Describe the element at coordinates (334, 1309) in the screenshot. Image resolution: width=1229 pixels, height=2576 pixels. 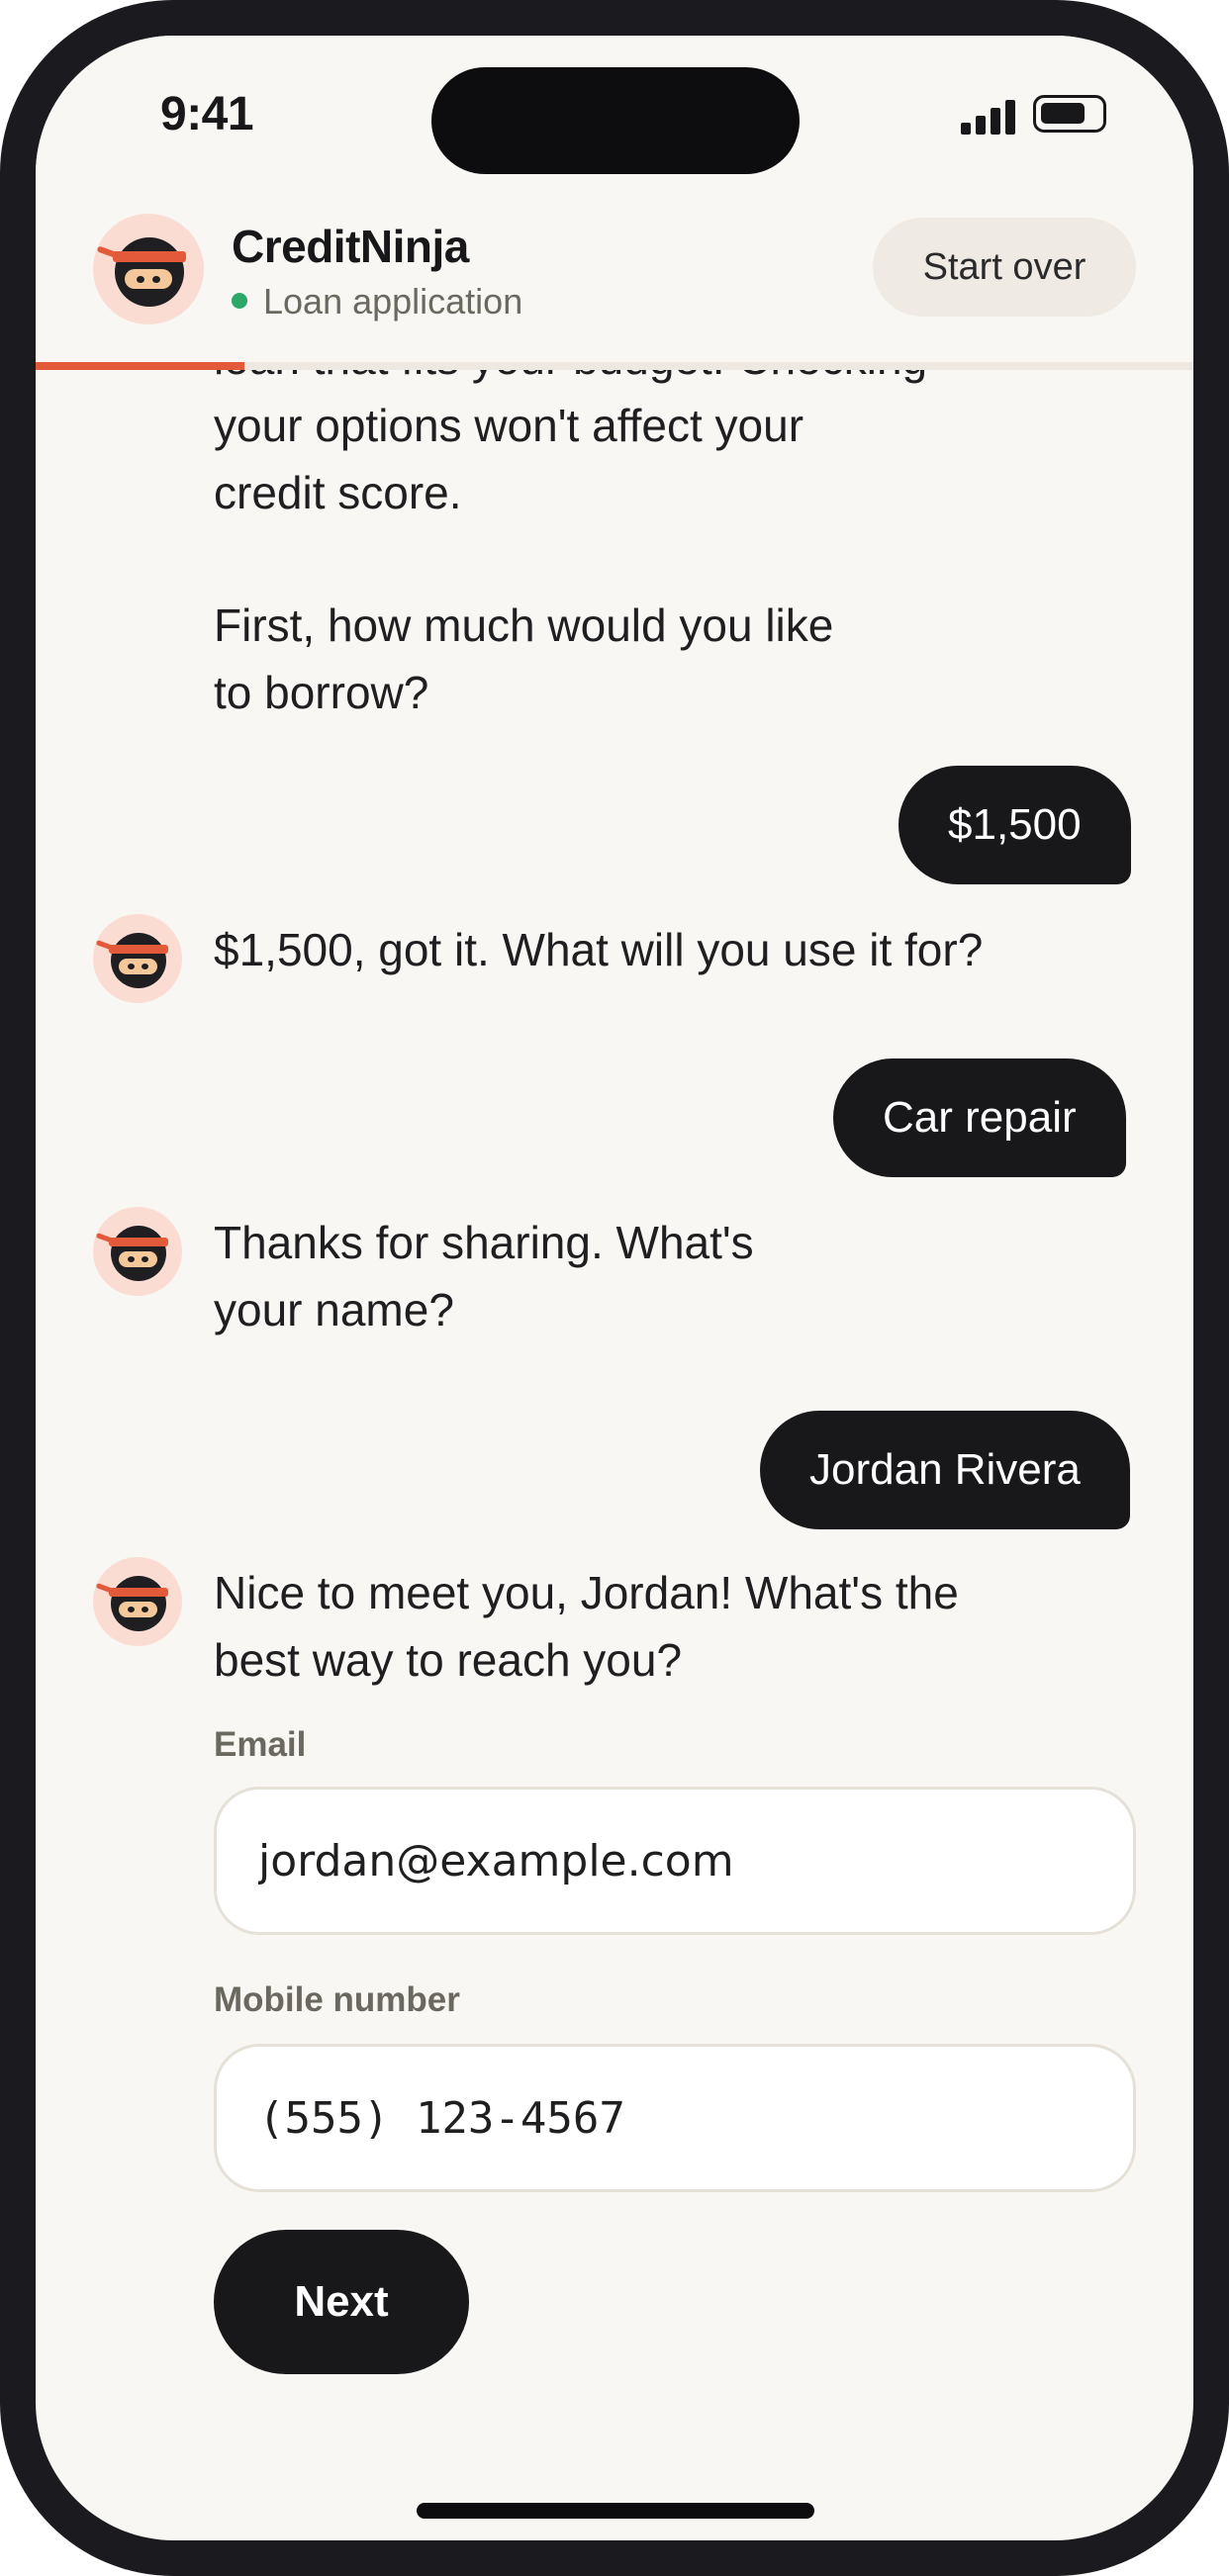
I see `bot-message-line: your name?` at that location.